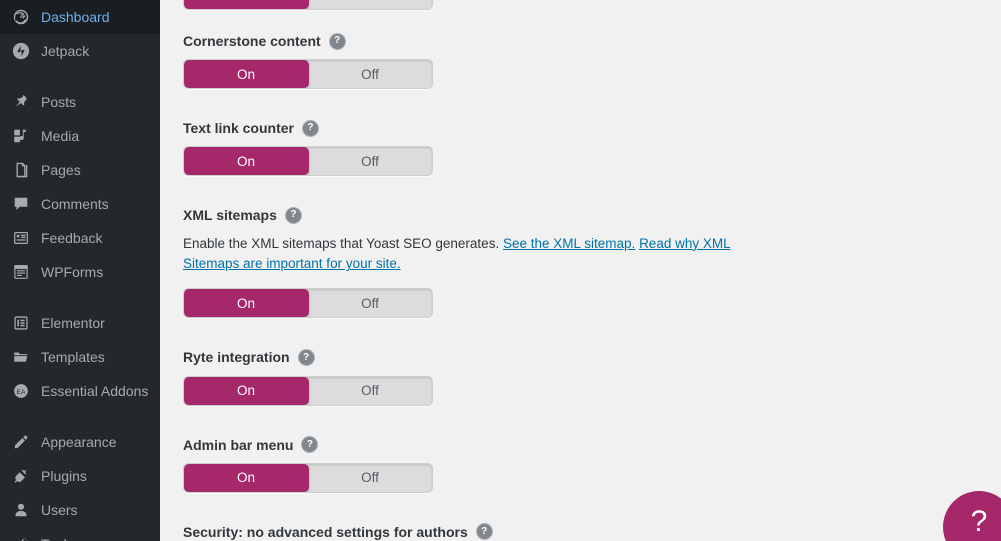 Image resolution: width=1001 pixels, height=541 pixels. Describe the element at coordinates (60, 136) in the screenshot. I see `sidebar-item-label: Media` at that location.